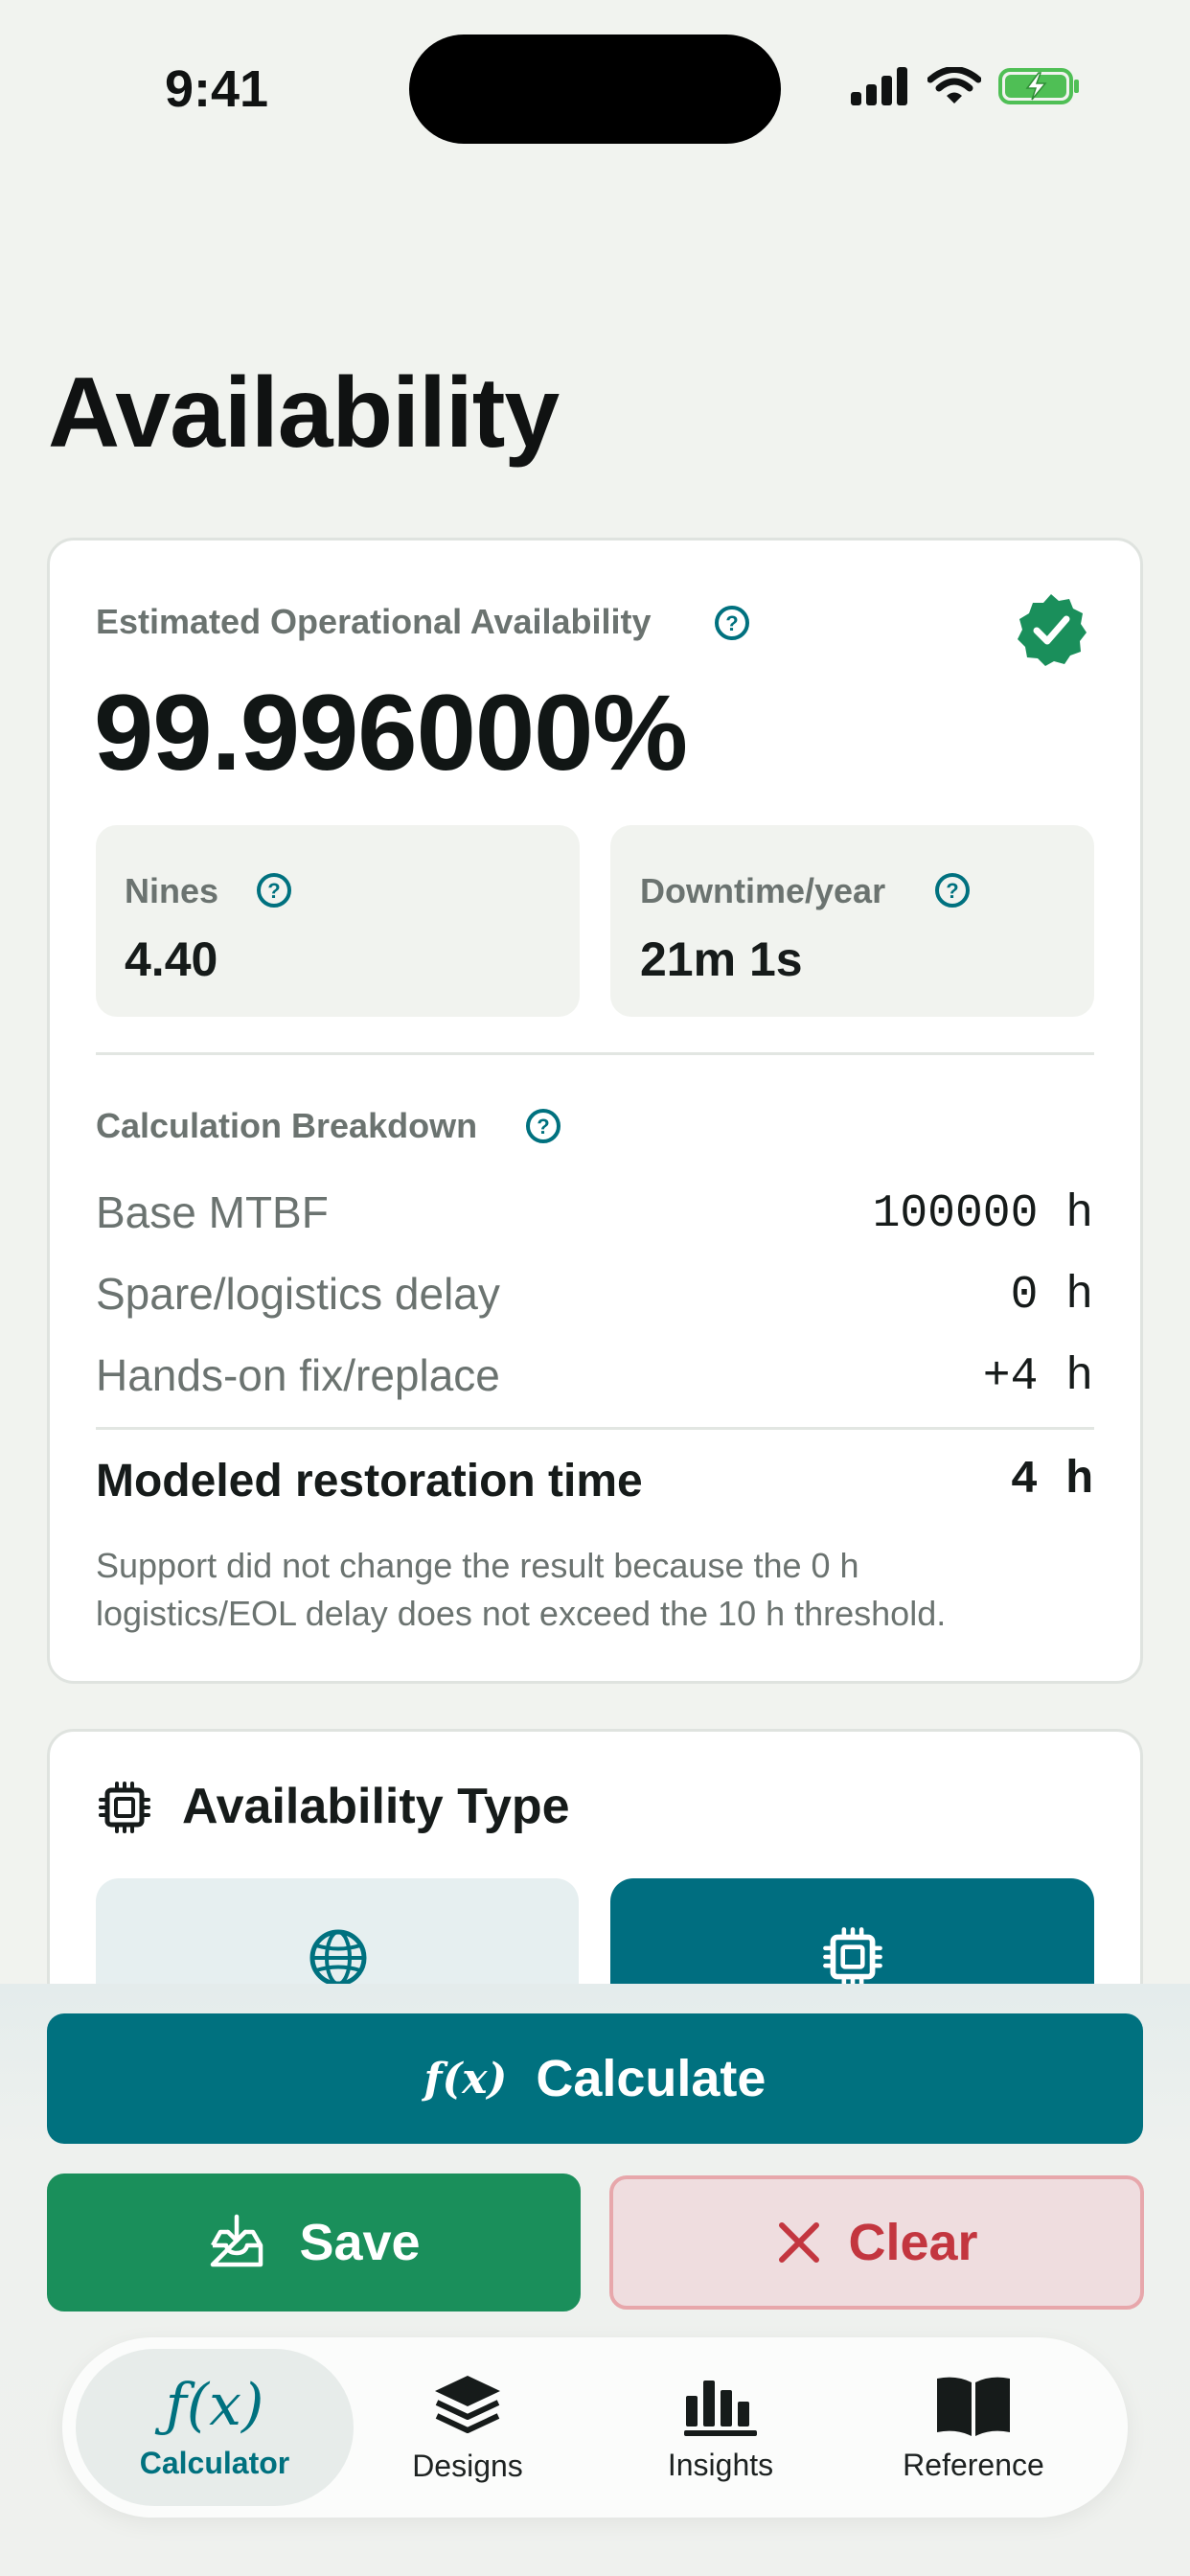 This screenshot has height=2576, width=1190. Describe the element at coordinates (468, 2404) in the screenshot. I see `layers-icon` at that location.